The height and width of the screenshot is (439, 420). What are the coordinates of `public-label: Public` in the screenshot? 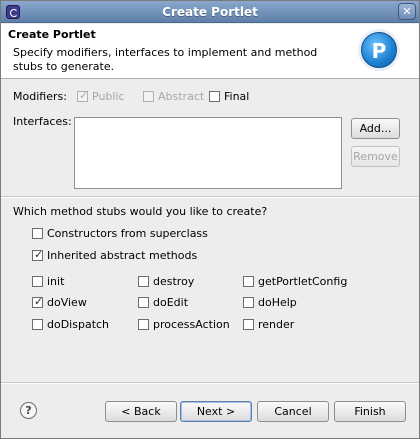 It's located at (108, 96).